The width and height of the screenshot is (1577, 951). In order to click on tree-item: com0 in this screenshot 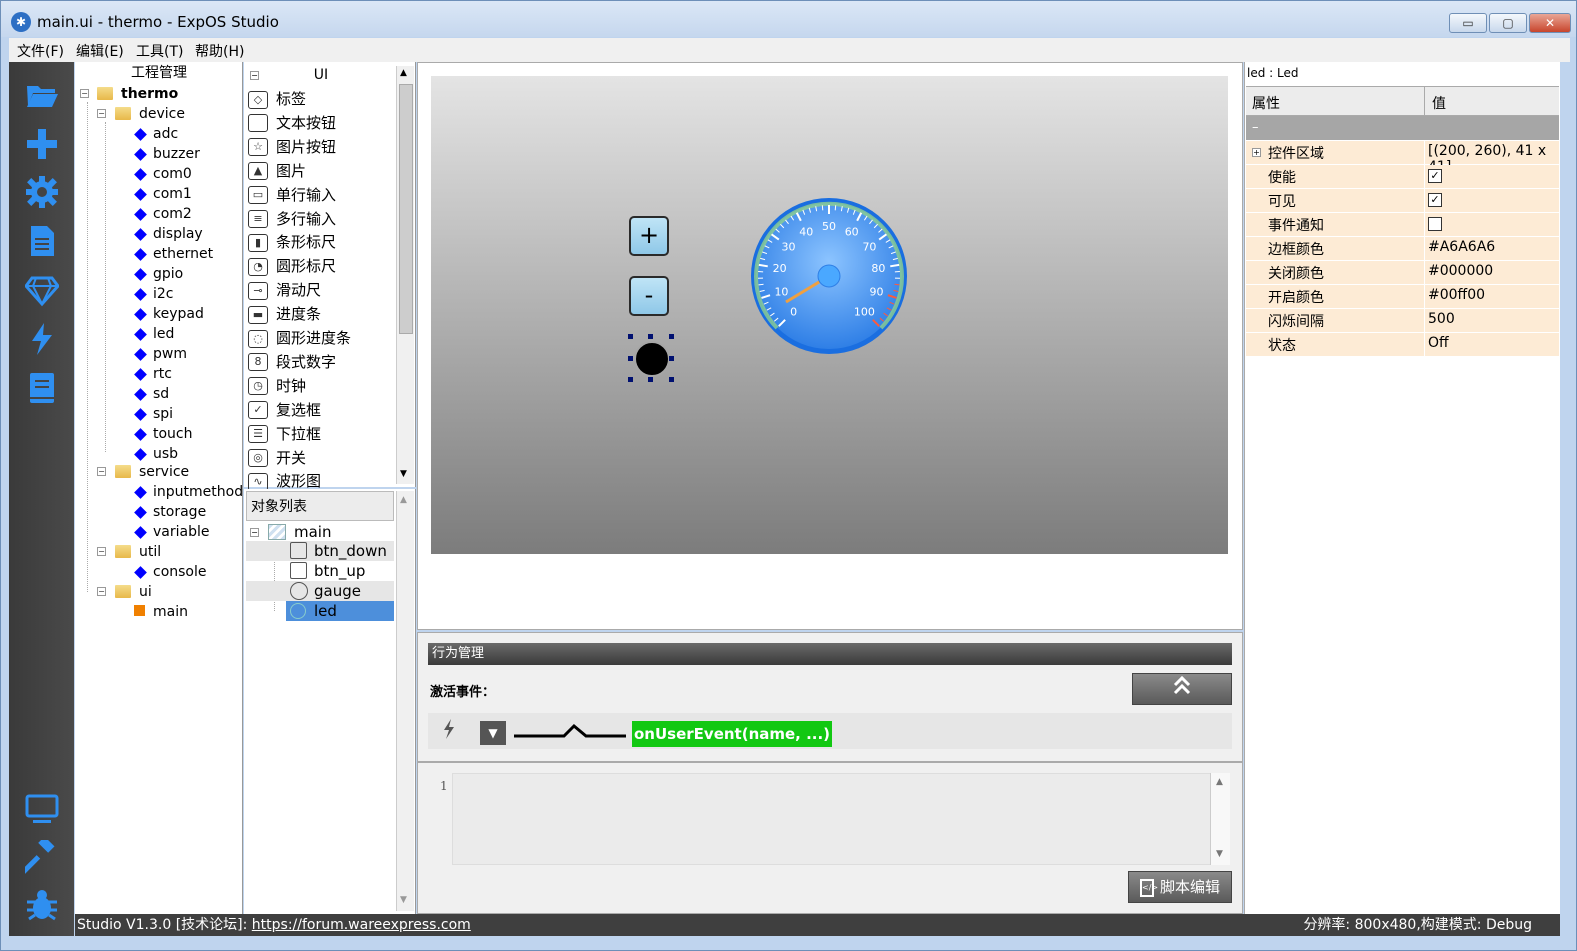, I will do `click(172, 174)`.